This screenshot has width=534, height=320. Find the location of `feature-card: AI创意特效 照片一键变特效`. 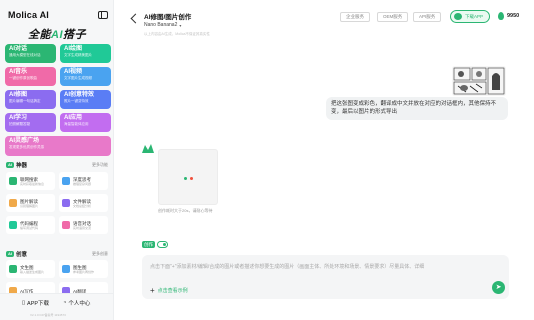

feature-card: AI创意特效 照片一键变特效 is located at coordinates (85, 99).